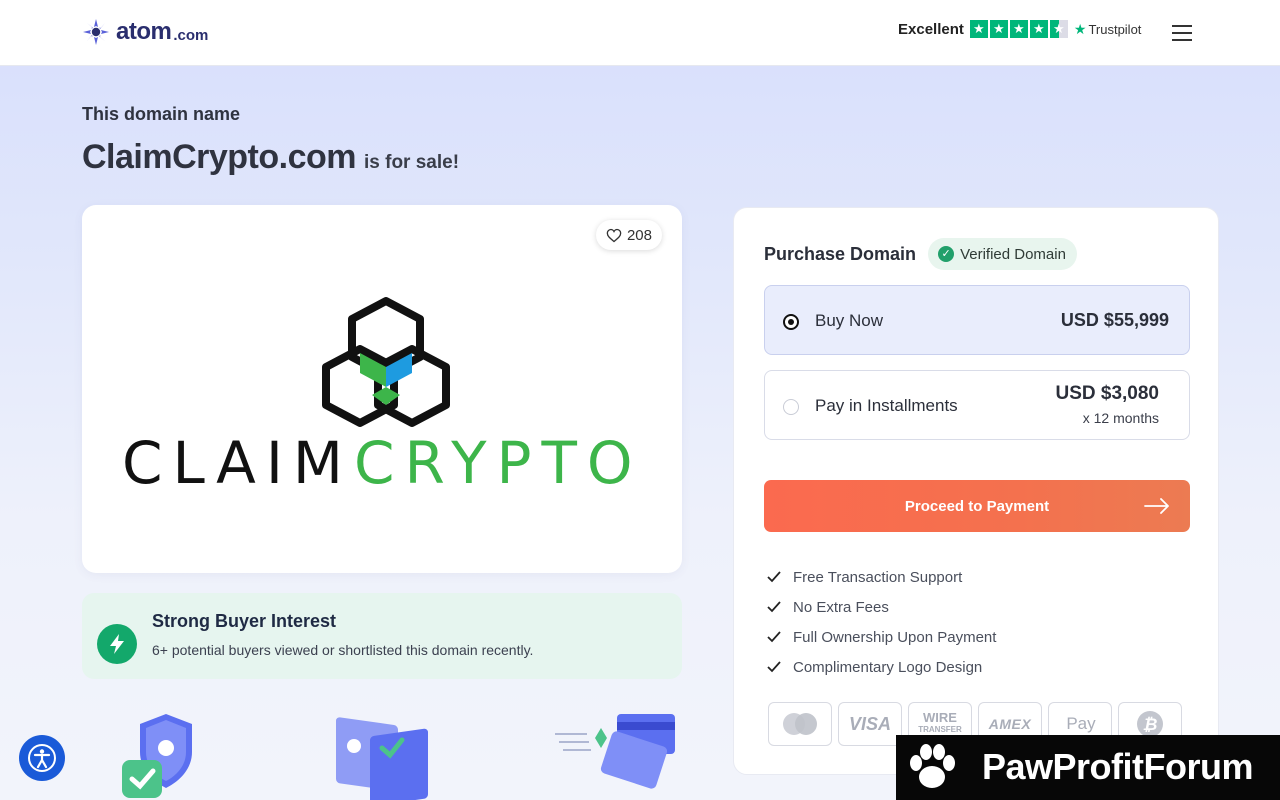 The height and width of the screenshot is (800, 1280). I want to click on trustpilot-stars: ★ ★ ★ ★ ★, so click(1018, 29).